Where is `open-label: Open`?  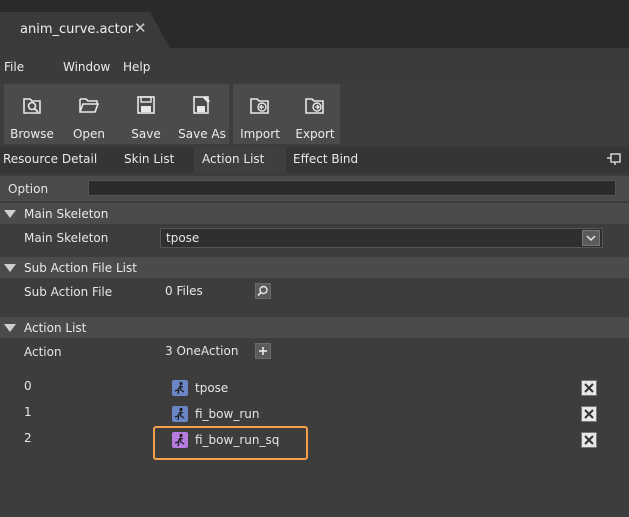
open-label: Open is located at coordinates (89, 134).